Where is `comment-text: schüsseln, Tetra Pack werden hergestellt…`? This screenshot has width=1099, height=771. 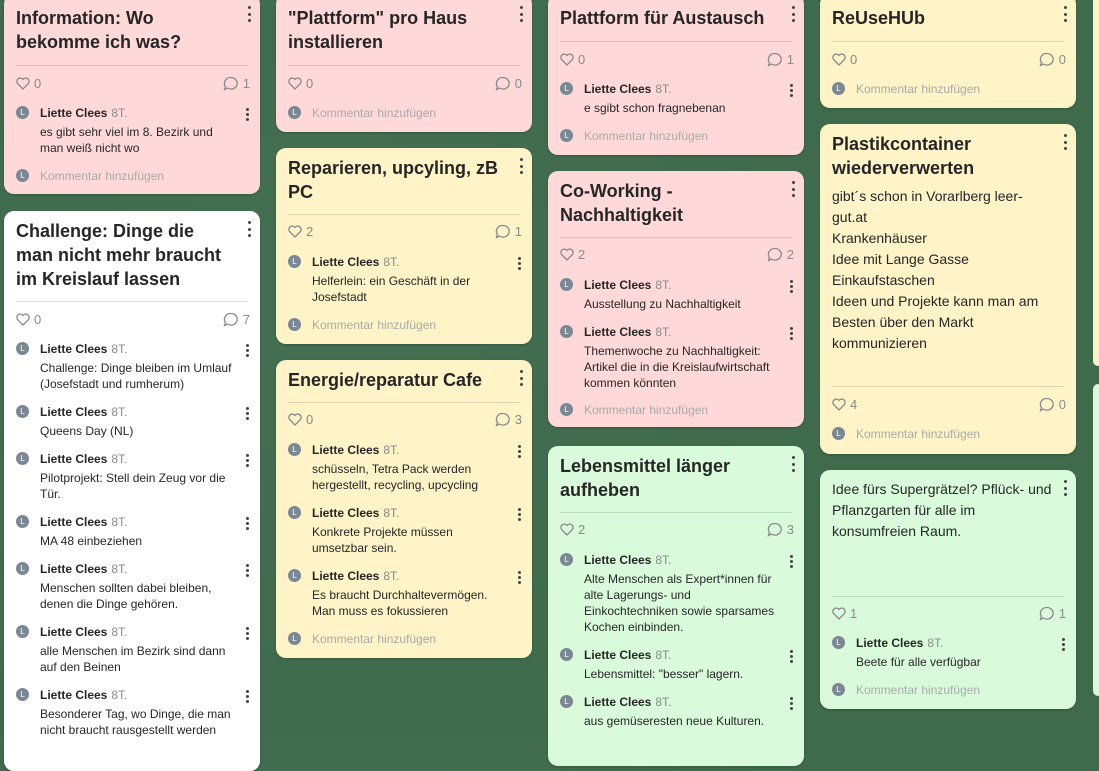 comment-text: schüsseln, Tetra Pack werden hergestellt… is located at coordinates (395, 477).